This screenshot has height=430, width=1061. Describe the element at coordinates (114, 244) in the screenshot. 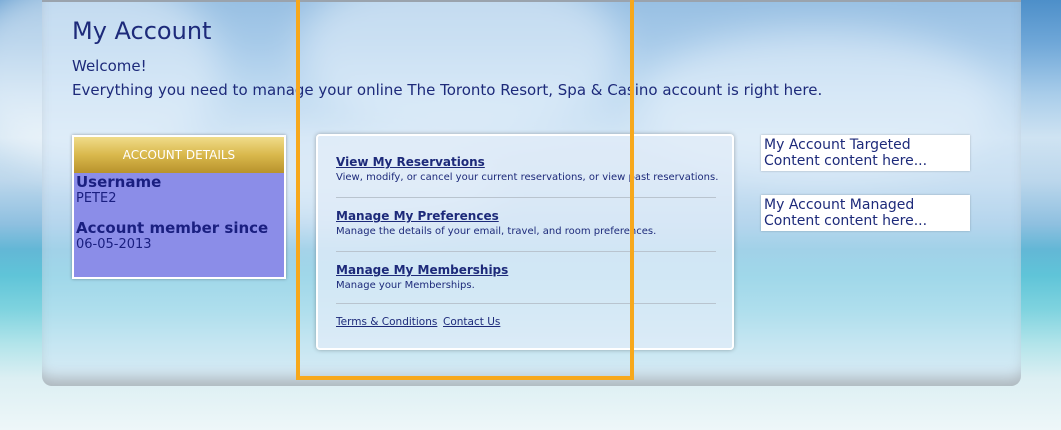

I see `member-since-value: 06-05-2013` at that location.